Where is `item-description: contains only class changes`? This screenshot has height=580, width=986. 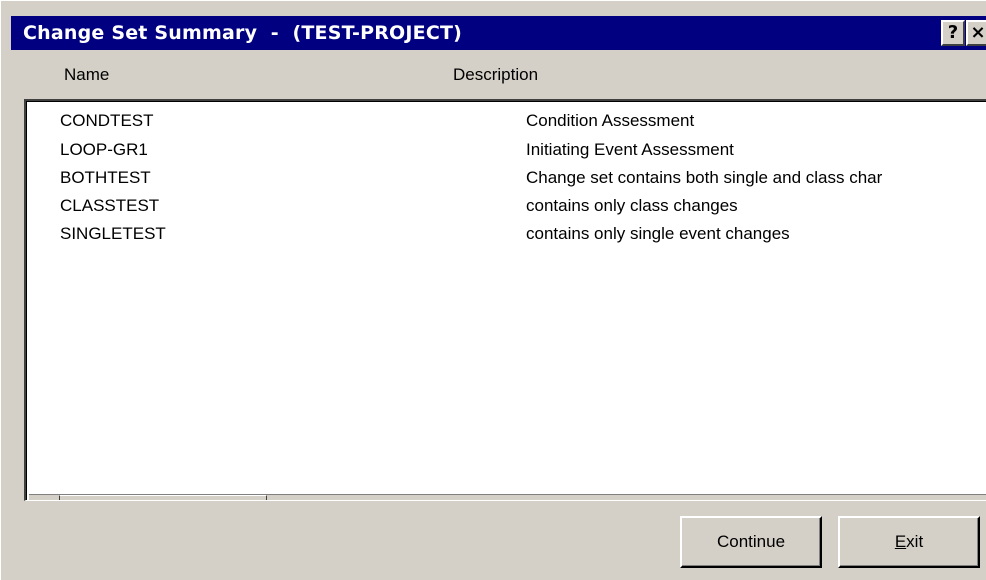
item-description: contains only class changes is located at coordinates (632, 205).